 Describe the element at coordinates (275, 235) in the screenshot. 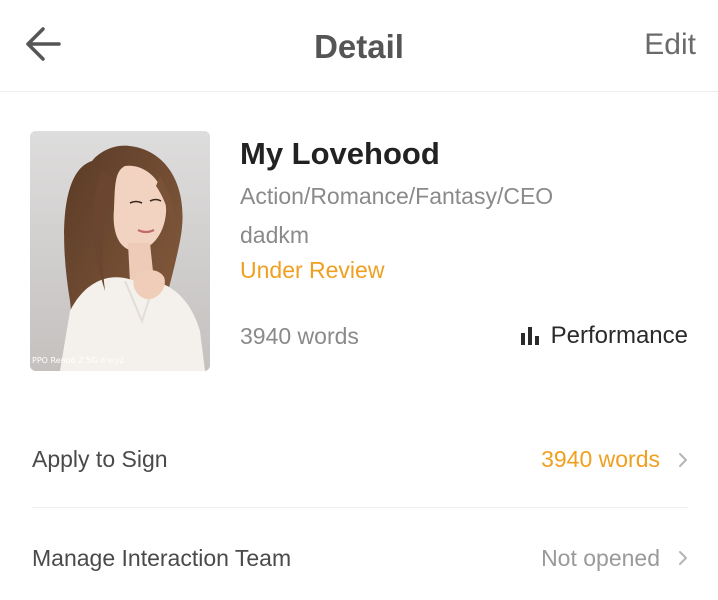

I see `book-author: dadkm` at that location.